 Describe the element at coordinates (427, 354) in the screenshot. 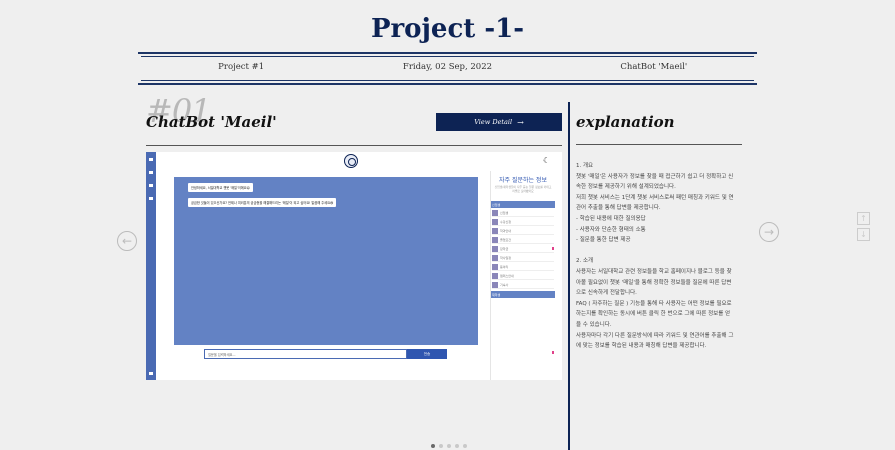

I see `send-button: 전송` at that location.